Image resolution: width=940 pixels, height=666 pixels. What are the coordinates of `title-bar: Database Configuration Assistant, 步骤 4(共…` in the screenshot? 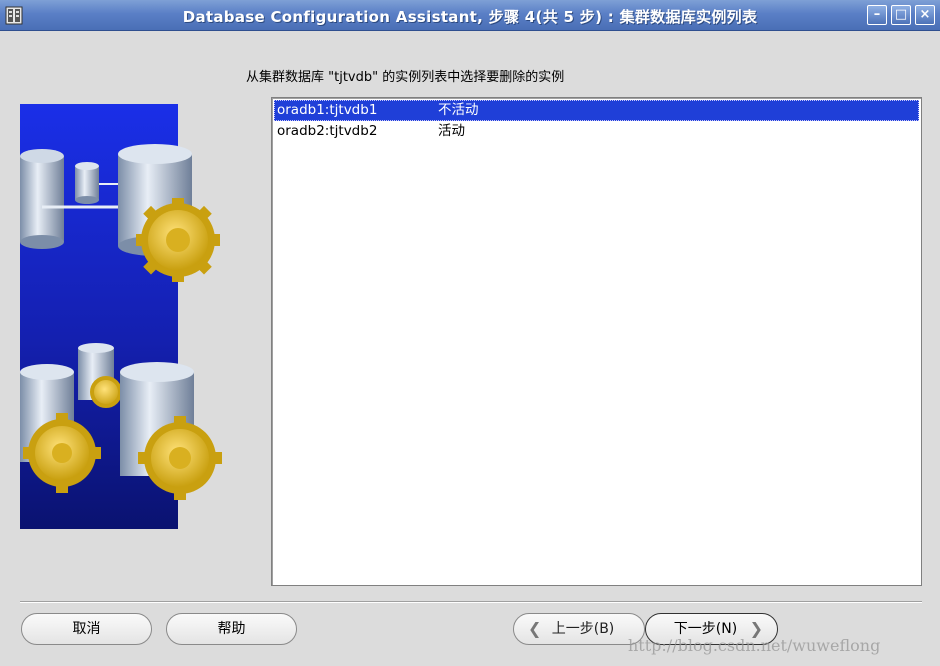 It's located at (470, 15).